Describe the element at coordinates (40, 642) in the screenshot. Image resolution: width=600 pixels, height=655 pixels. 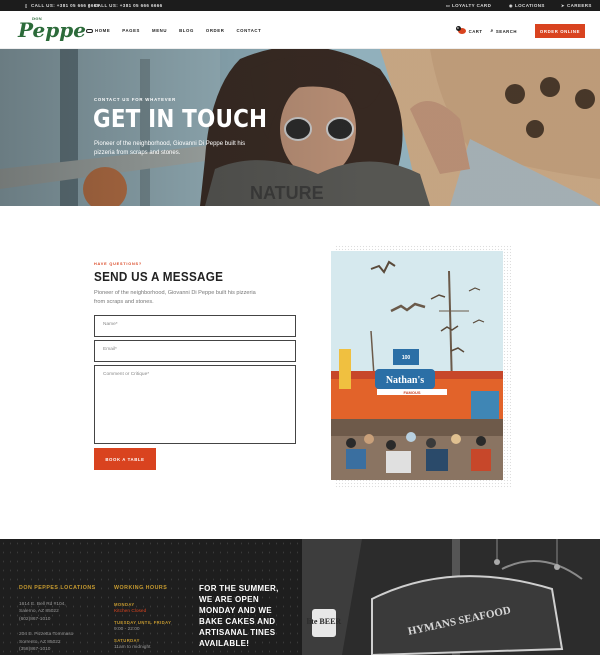
I see `loc2-line2: Sorrento, AZ 85022` at that location.